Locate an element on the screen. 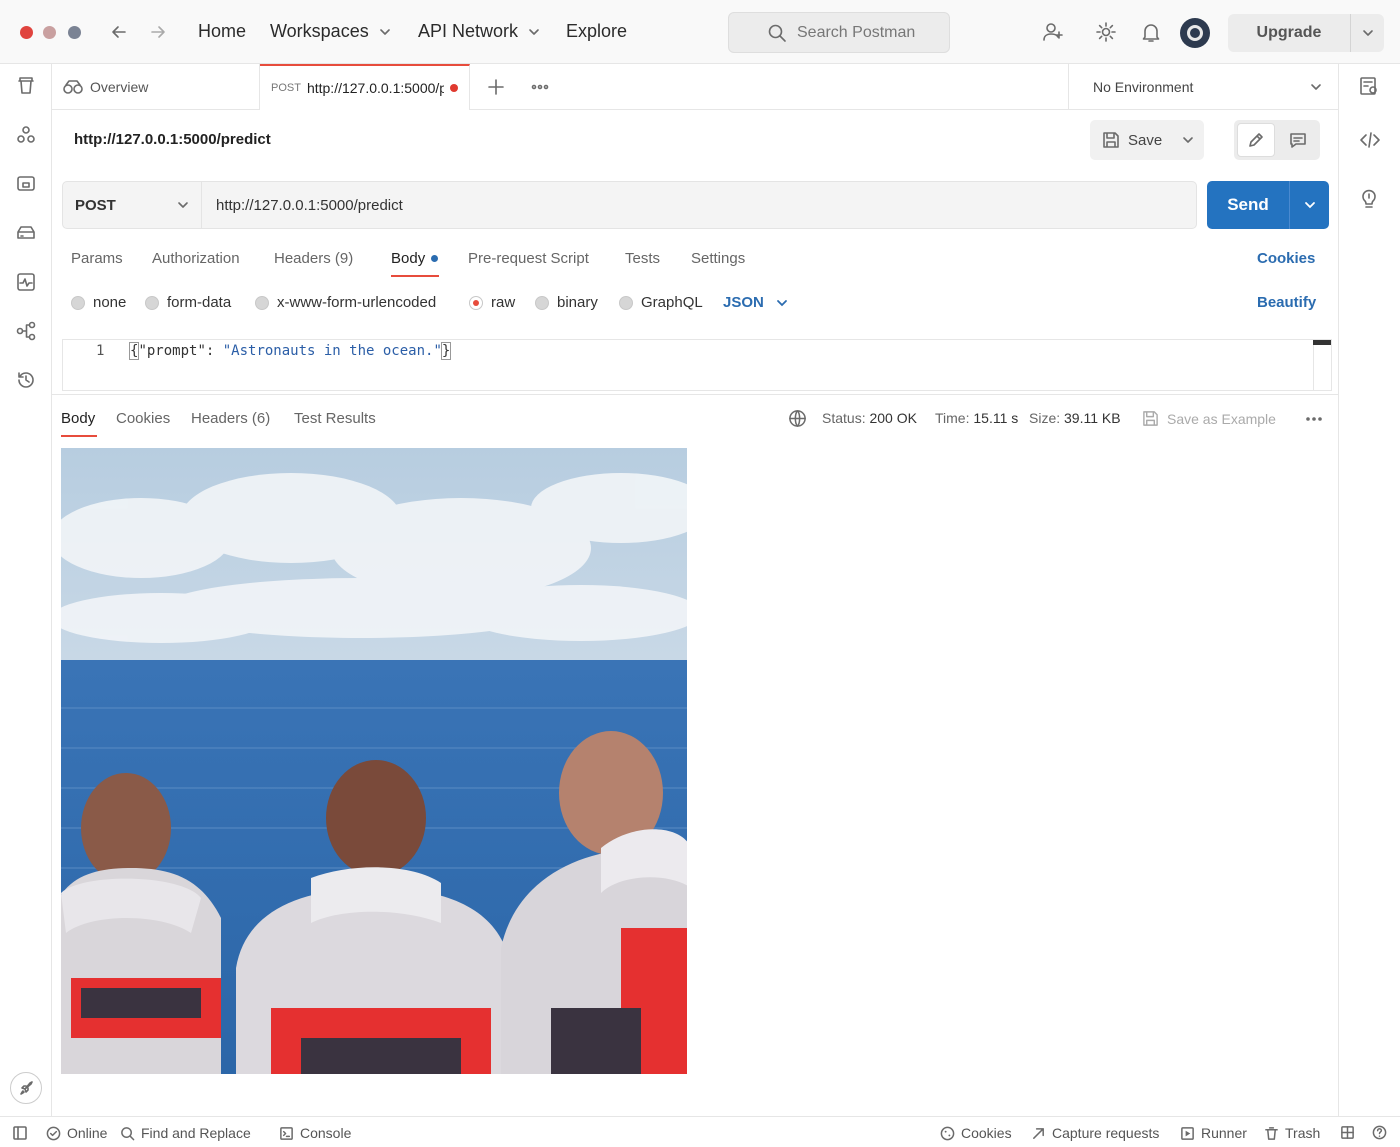 This screenshot has height=1147, width=1400. find-and-replace-button: Find and Replace is located at coordinates (185, 1133).